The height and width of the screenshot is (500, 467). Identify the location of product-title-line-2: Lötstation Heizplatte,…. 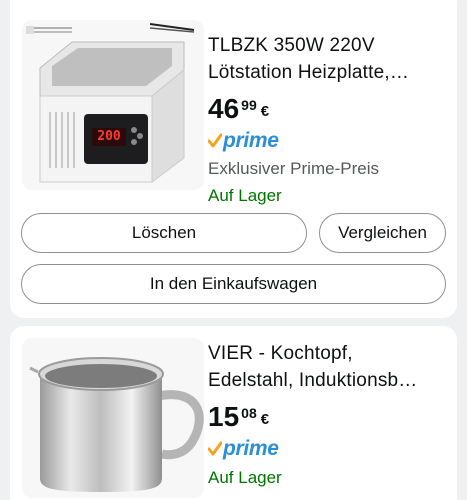
(309, 72).